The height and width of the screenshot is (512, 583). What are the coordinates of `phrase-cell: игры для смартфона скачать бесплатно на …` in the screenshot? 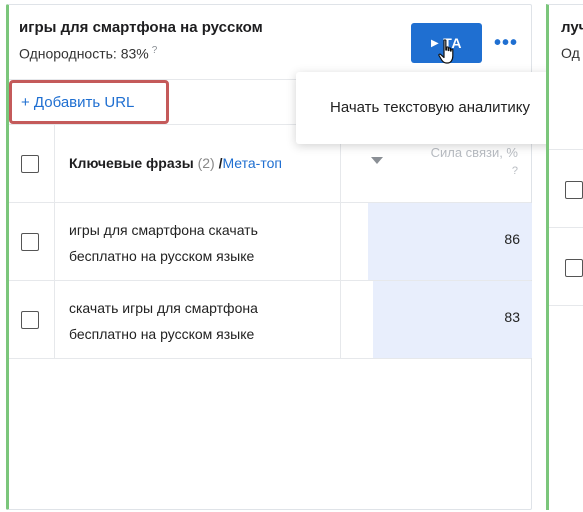 It's located at (198, 241).